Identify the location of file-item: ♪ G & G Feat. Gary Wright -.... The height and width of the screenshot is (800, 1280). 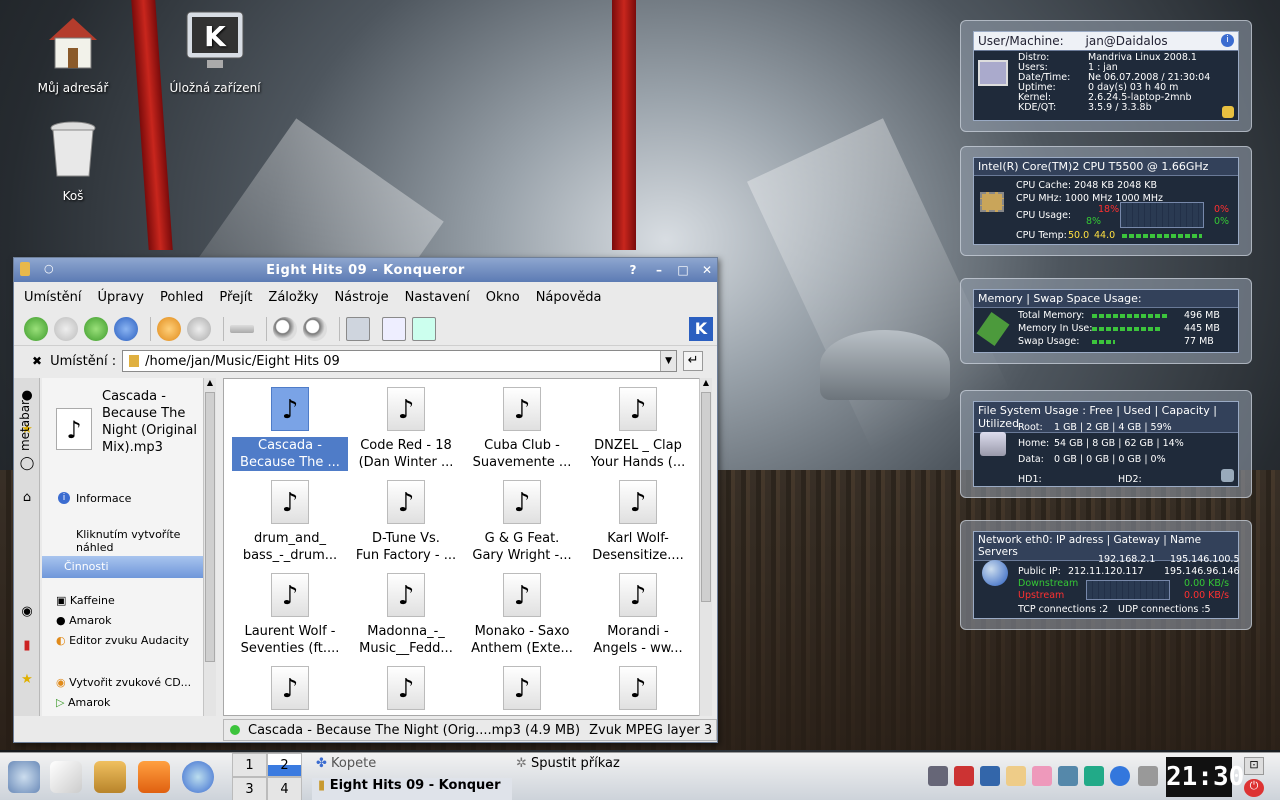
(522, 522).